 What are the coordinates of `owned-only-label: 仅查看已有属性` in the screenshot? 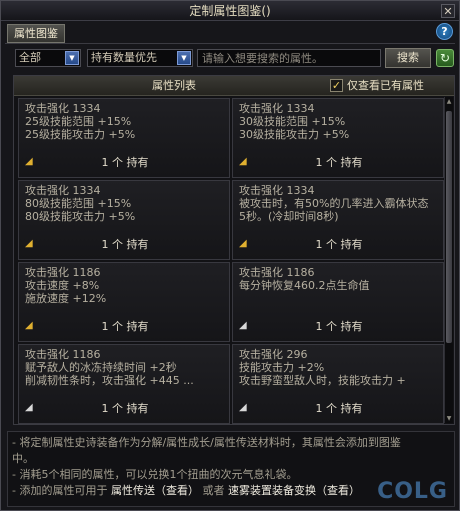 It's located at (385, 86).